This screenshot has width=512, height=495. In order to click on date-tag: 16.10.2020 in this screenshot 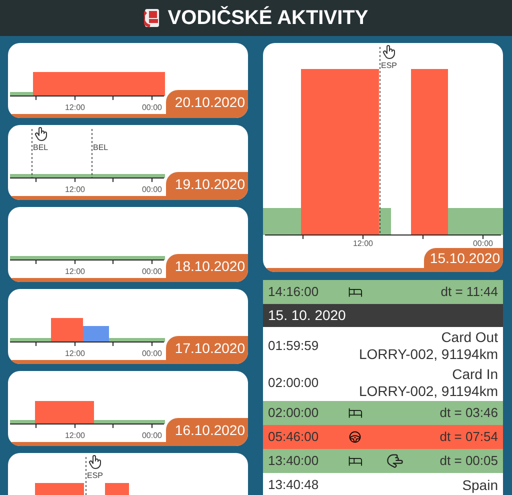, I will do `click(207, 430)`.